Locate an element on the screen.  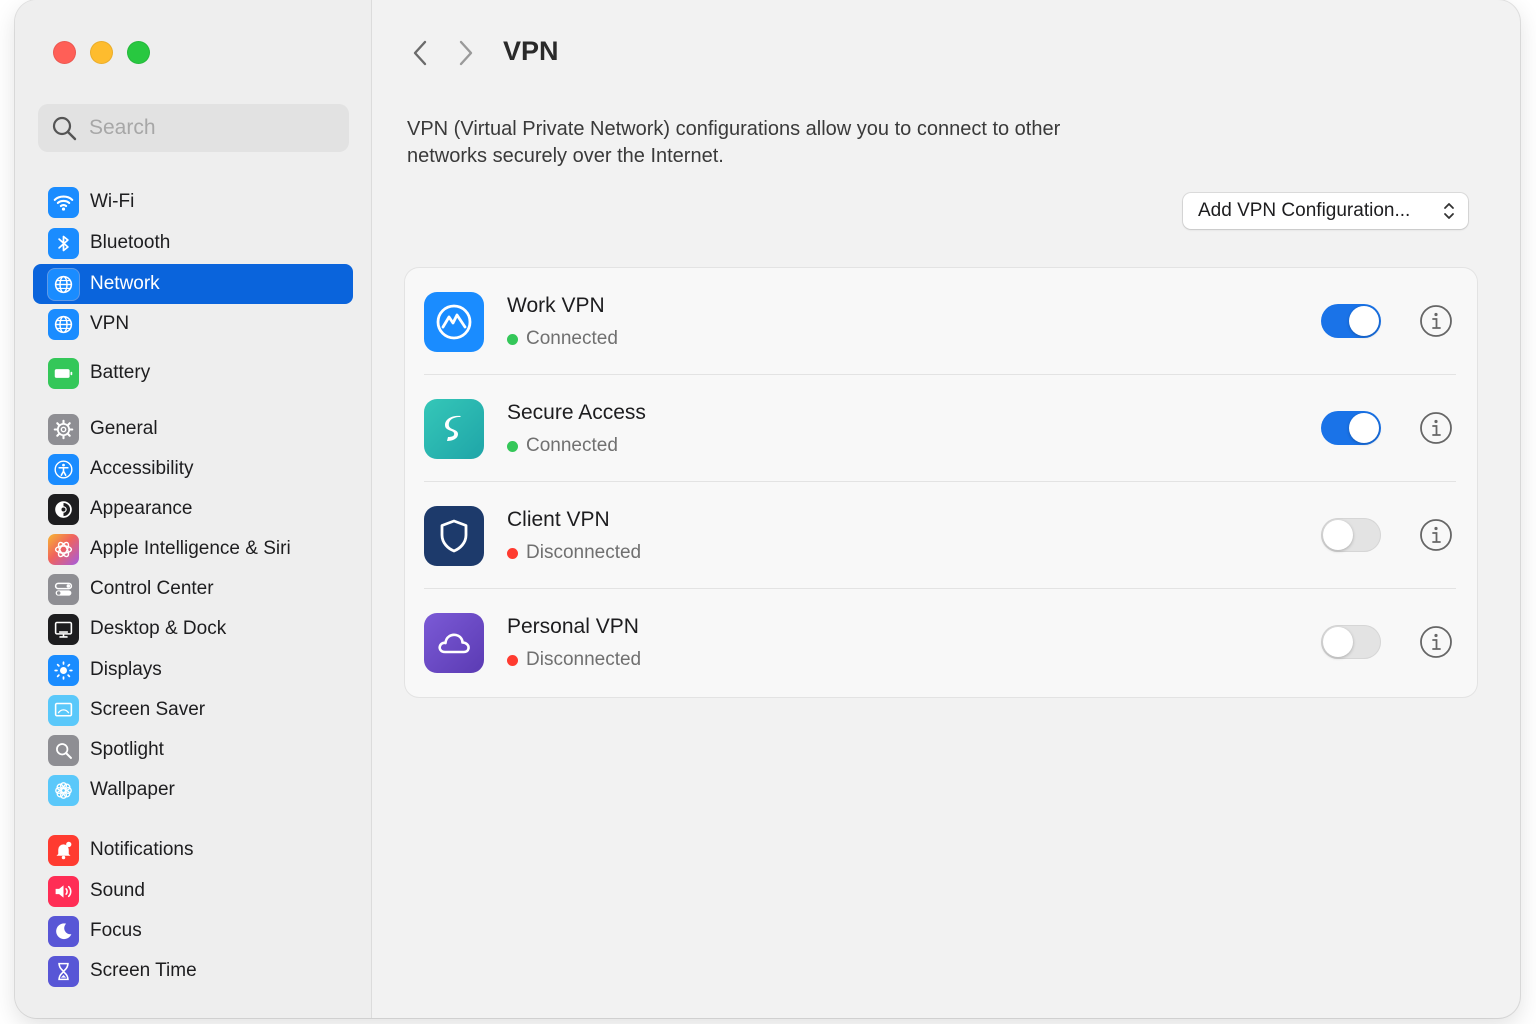
sidebar-item-label: Apple Intelligence & Siri is located at coordinates (190, 548).